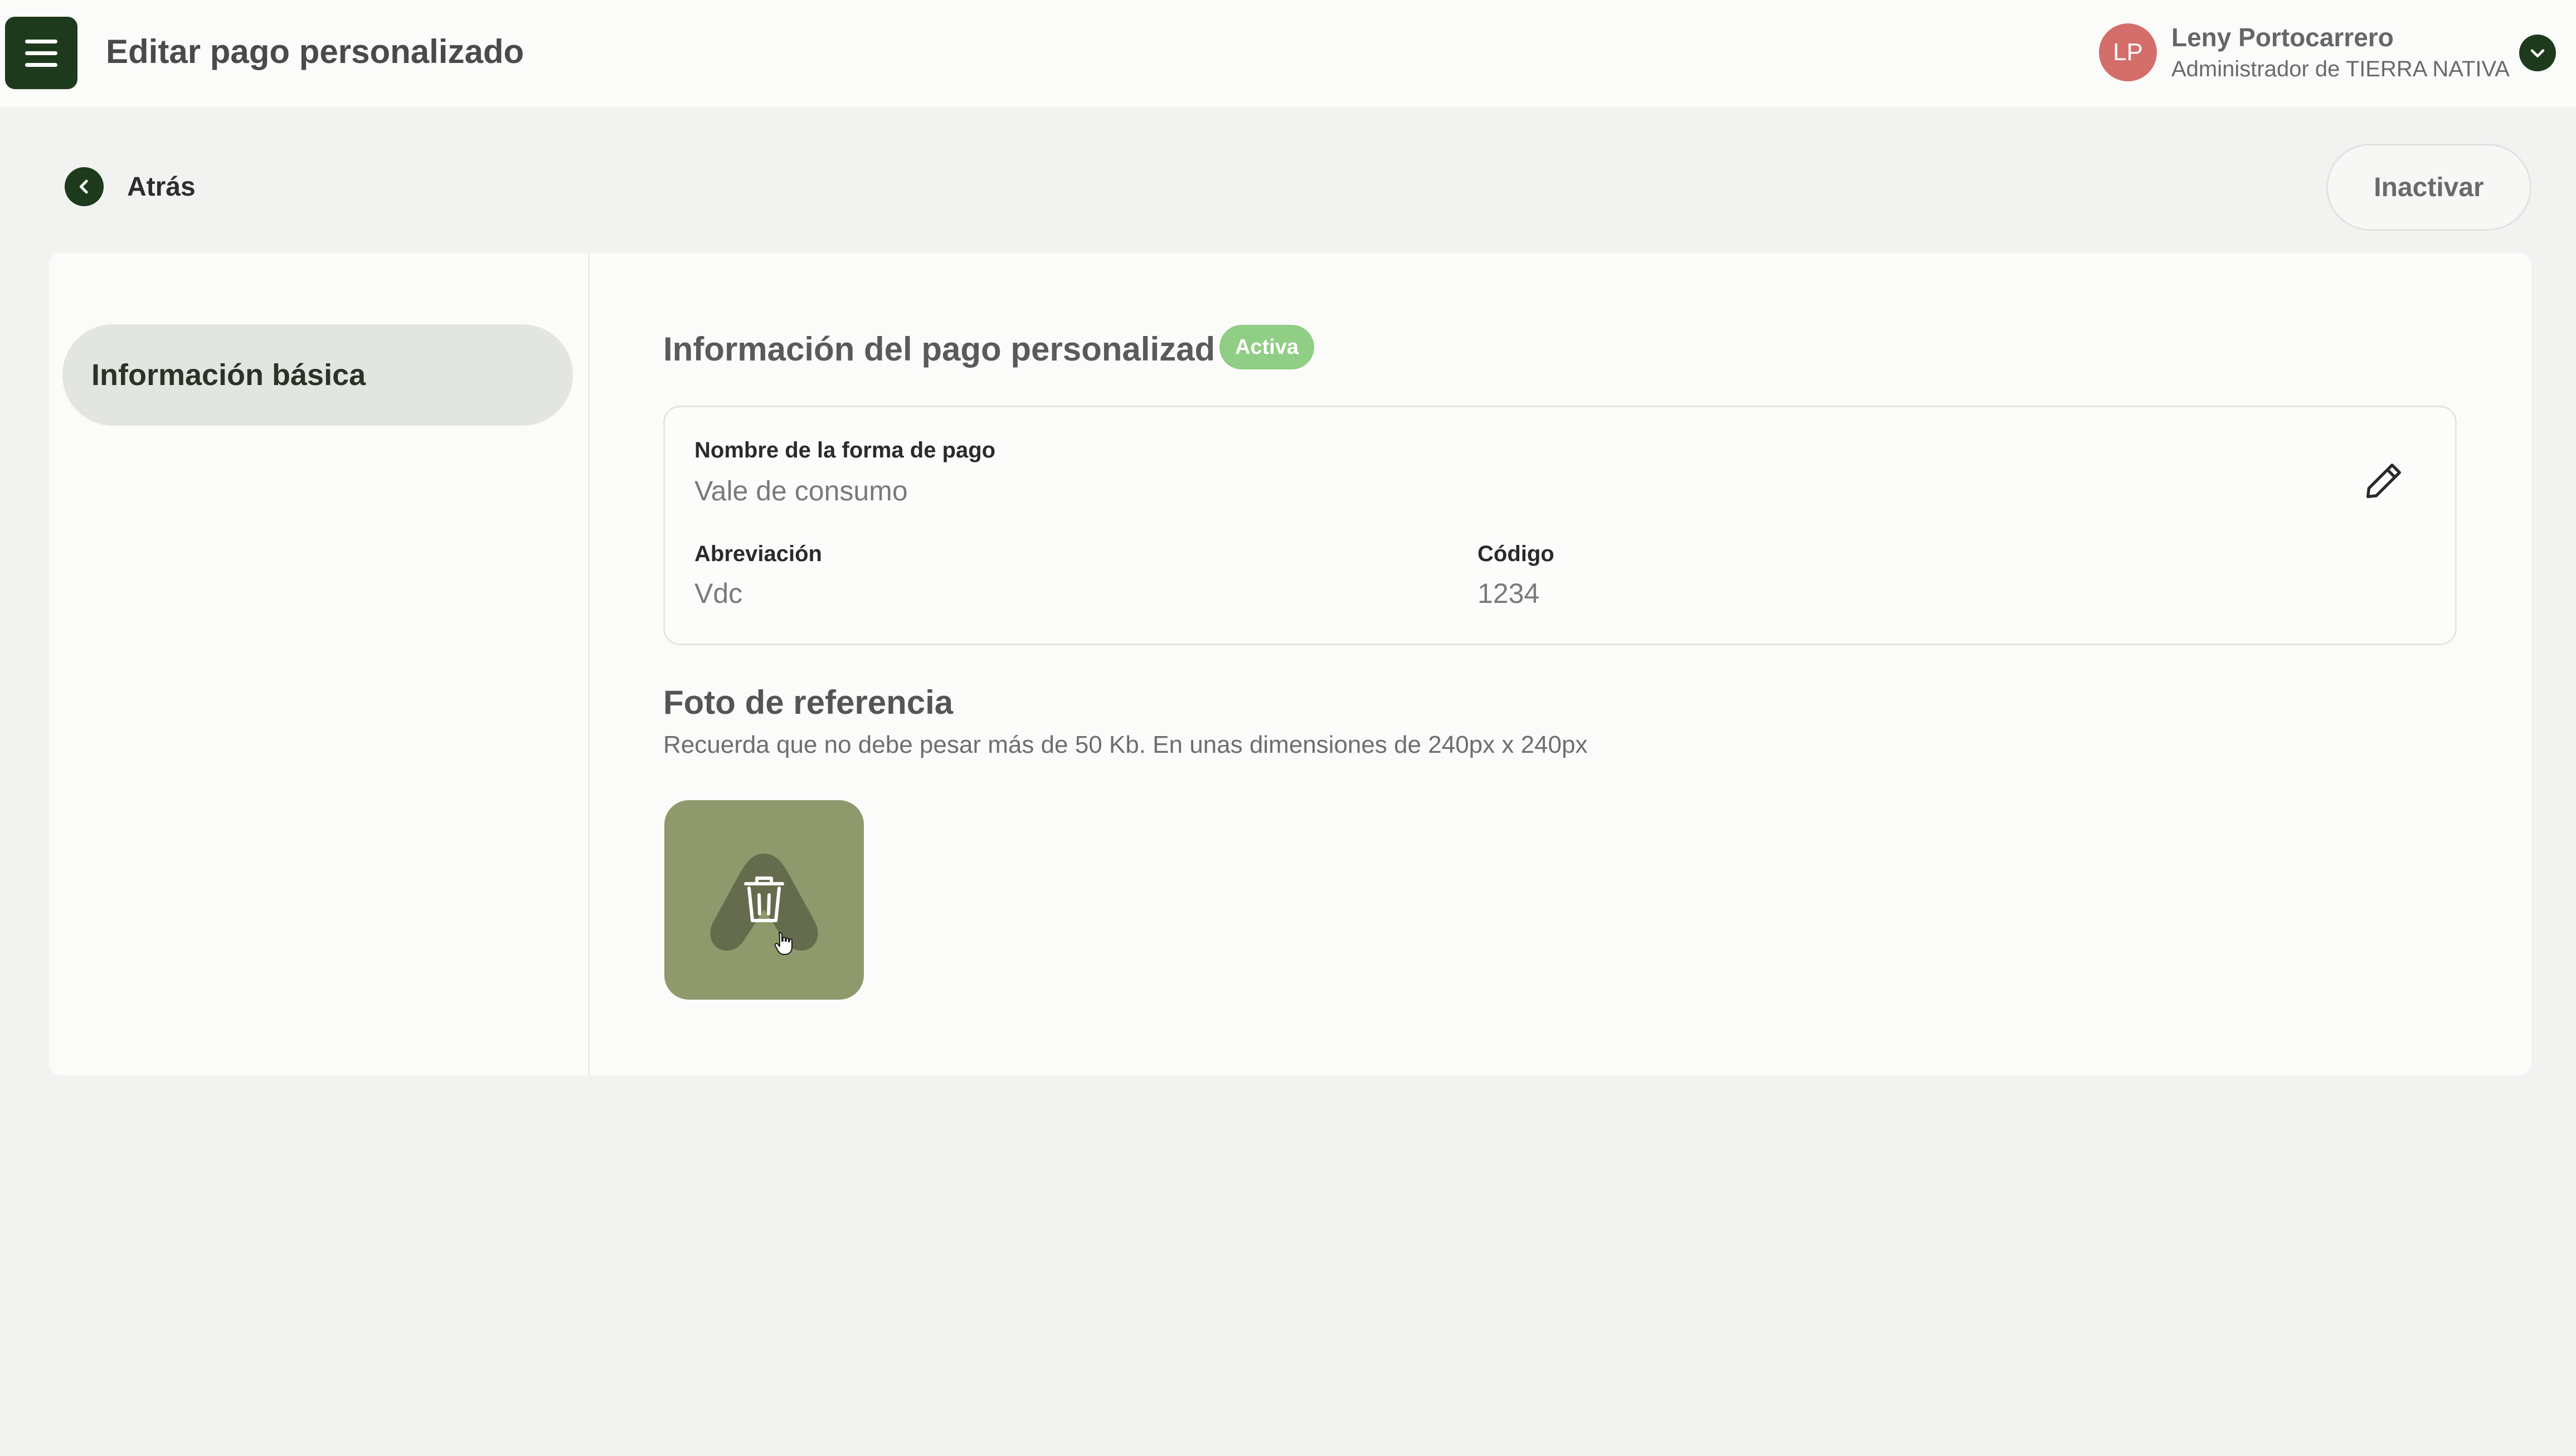  I want to click on chevron-left-icon, so click(84, 187).